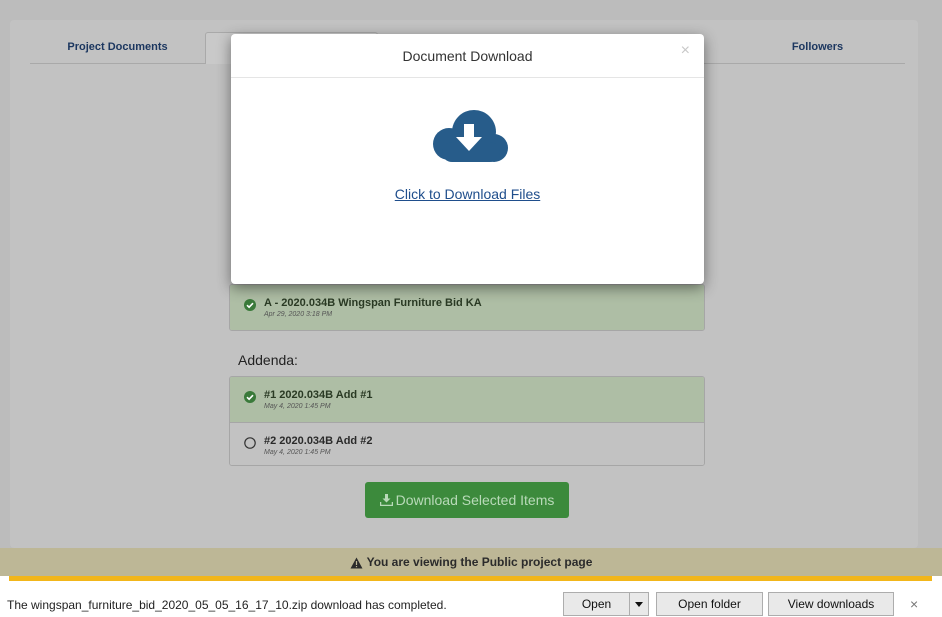 This screenshot has width=942, height=617. What do you see at coordinates (356, 563) in the screenshot?
I see `warning-icon` at bounding box center [356, 563].